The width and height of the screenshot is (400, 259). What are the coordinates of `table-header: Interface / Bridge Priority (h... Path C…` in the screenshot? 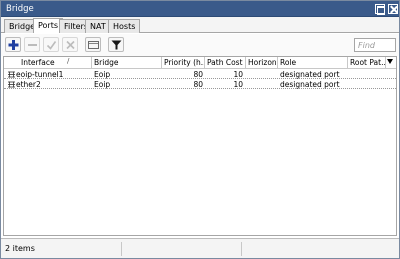 It's located at (200, 63).